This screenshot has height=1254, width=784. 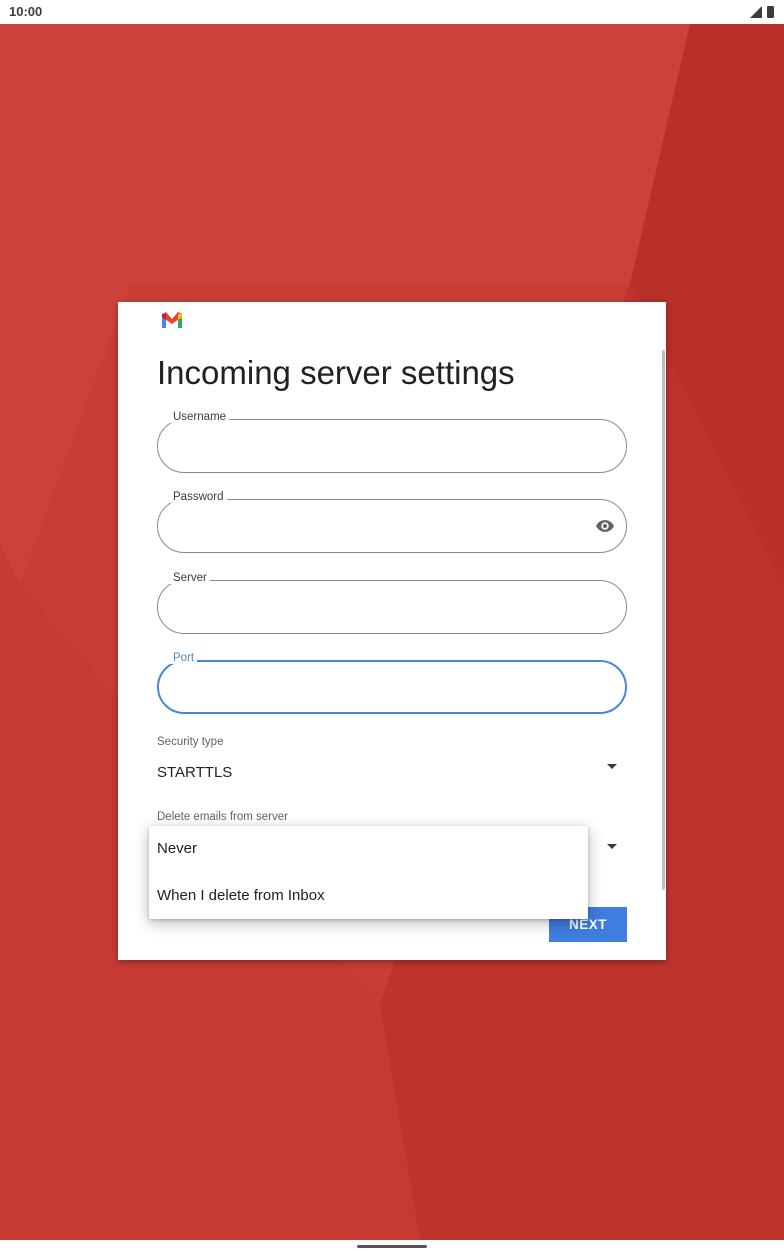 I want to click on menu-item-when-delete-from-inbox: When I delete from Inbox, so click(x=368, y=896).